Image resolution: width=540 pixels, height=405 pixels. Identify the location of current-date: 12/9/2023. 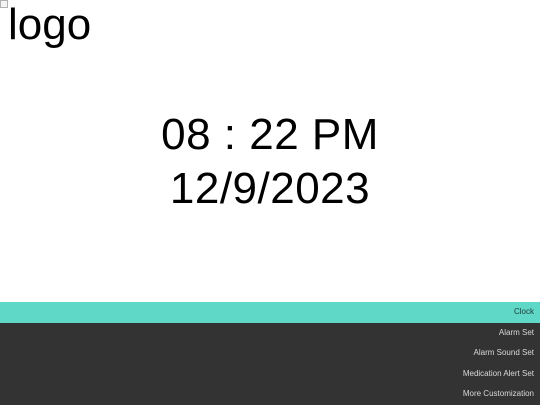
(270, 188).